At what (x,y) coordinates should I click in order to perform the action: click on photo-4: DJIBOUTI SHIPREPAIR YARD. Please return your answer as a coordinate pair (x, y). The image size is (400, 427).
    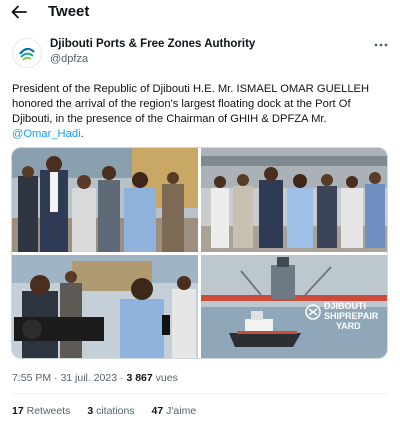
    Looking at the image, I should click on (294, 306).